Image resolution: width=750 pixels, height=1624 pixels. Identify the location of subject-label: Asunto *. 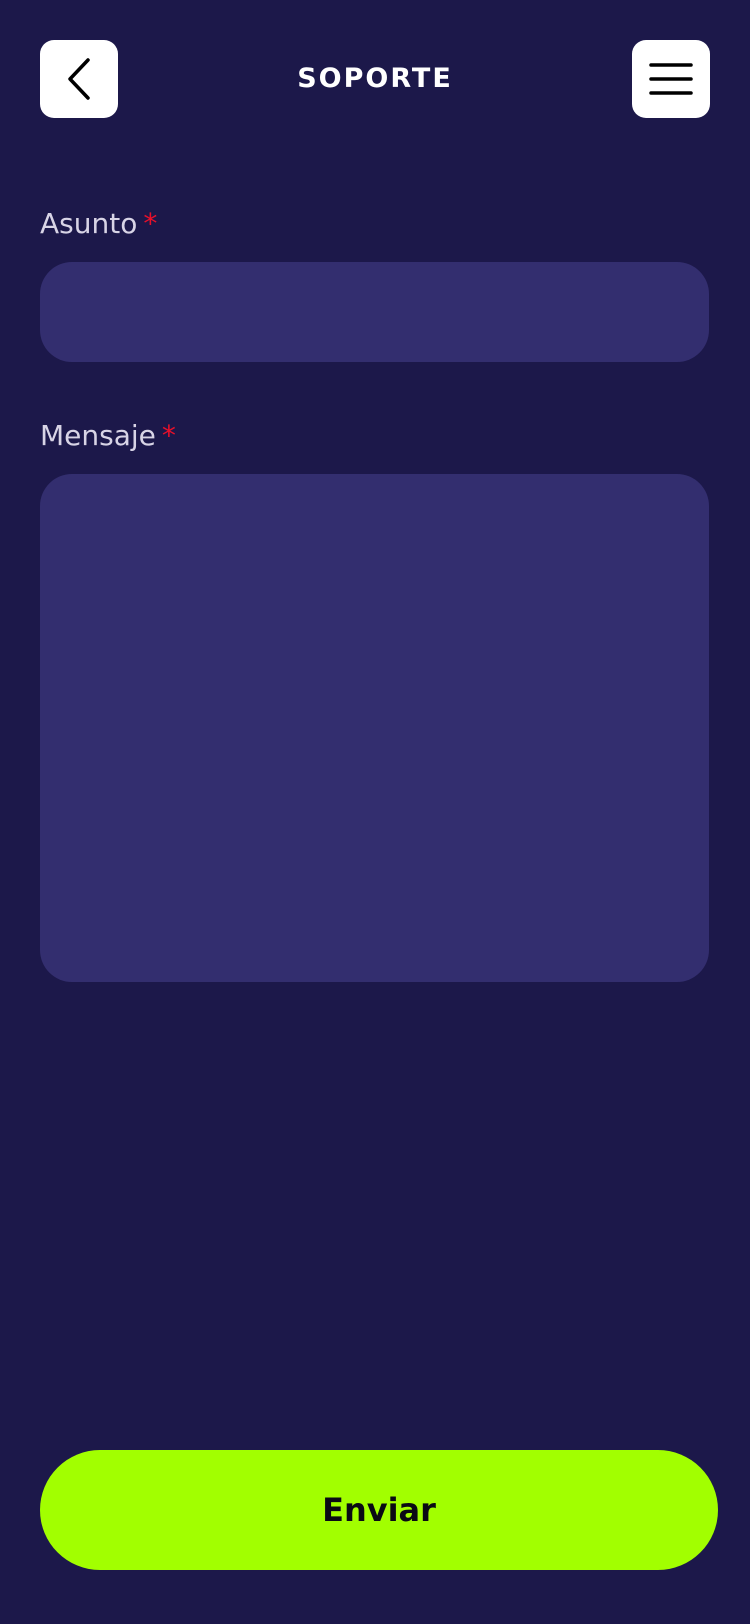
(98, 224).